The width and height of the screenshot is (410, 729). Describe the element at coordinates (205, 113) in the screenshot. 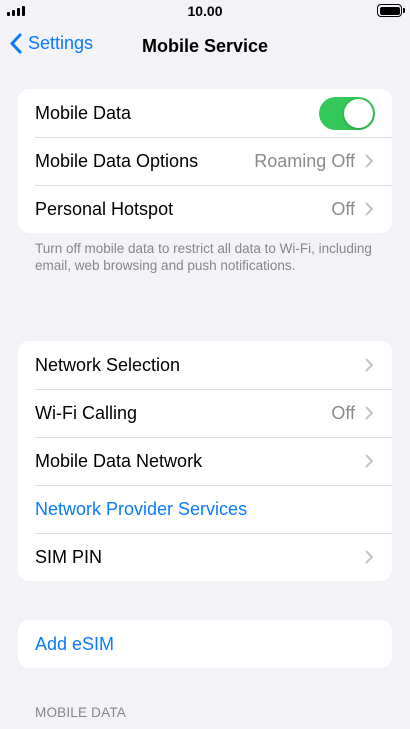

I see `mobile-data-row: Mobile Data` at that location.